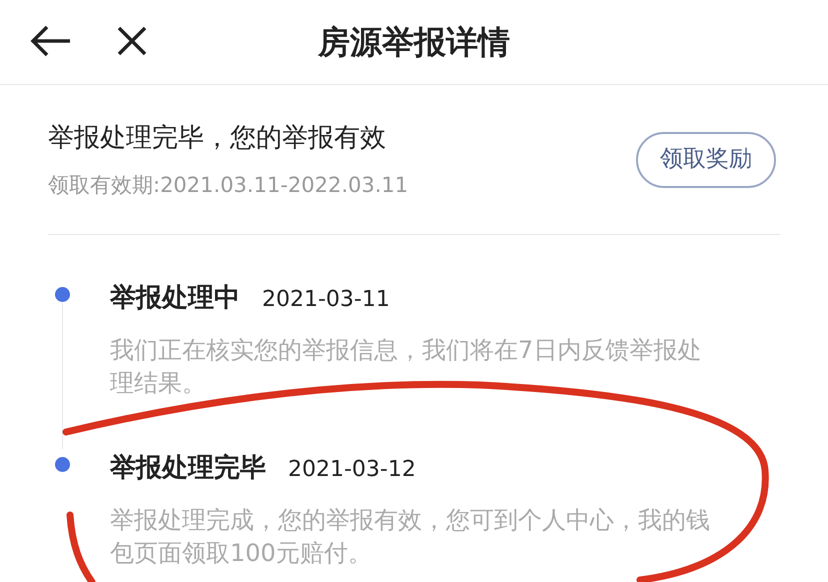  I want to click on status-description: 我们正在核实您的举报信息，我们将在7日内反馈举报处理结果。, so click(406, 367).